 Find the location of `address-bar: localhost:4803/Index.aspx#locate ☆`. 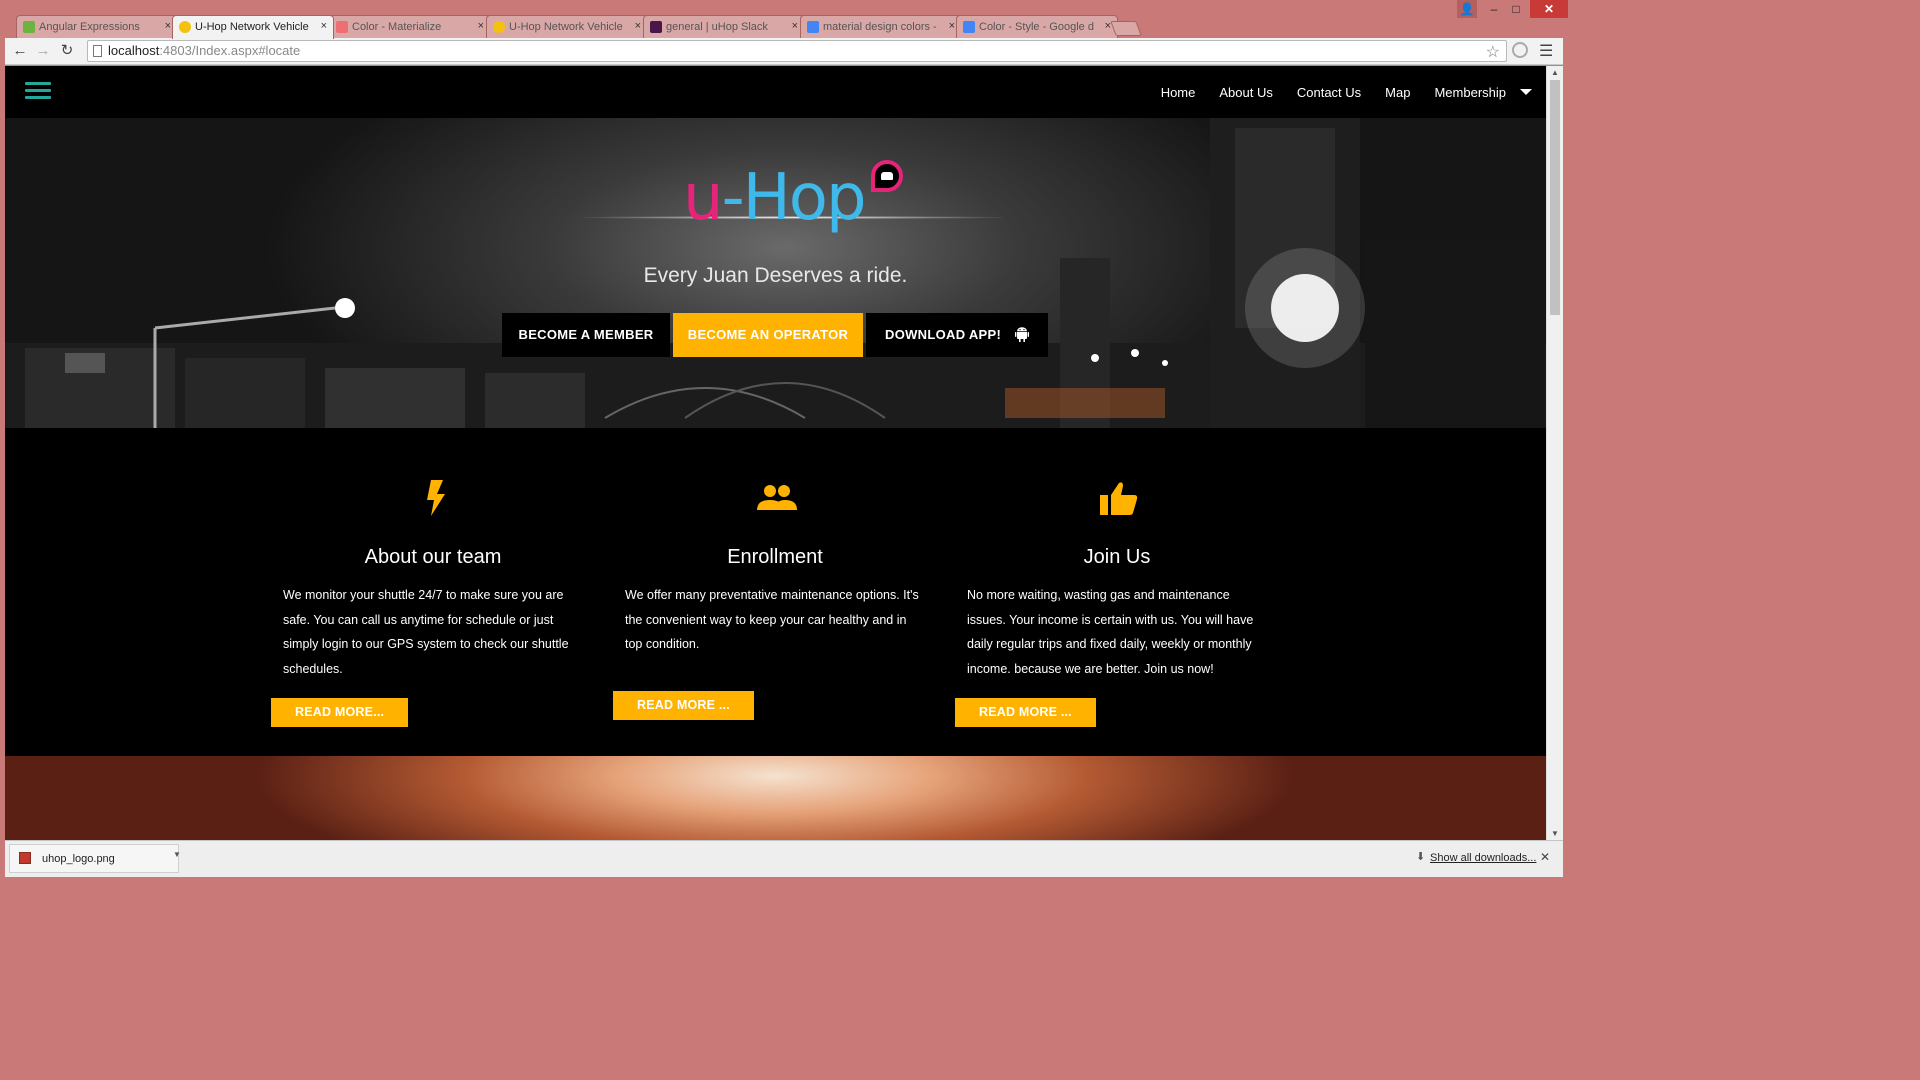

address-bar: localhost:4803/Index.aspx#locate ☆ is located at coordinates (797, 51).